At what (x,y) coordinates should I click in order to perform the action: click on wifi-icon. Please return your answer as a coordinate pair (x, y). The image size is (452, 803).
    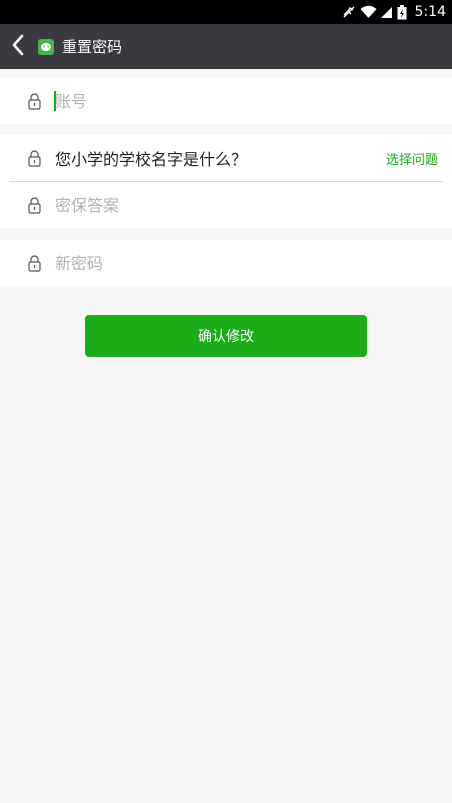
    Looking at the image, I should click on (368, 12).